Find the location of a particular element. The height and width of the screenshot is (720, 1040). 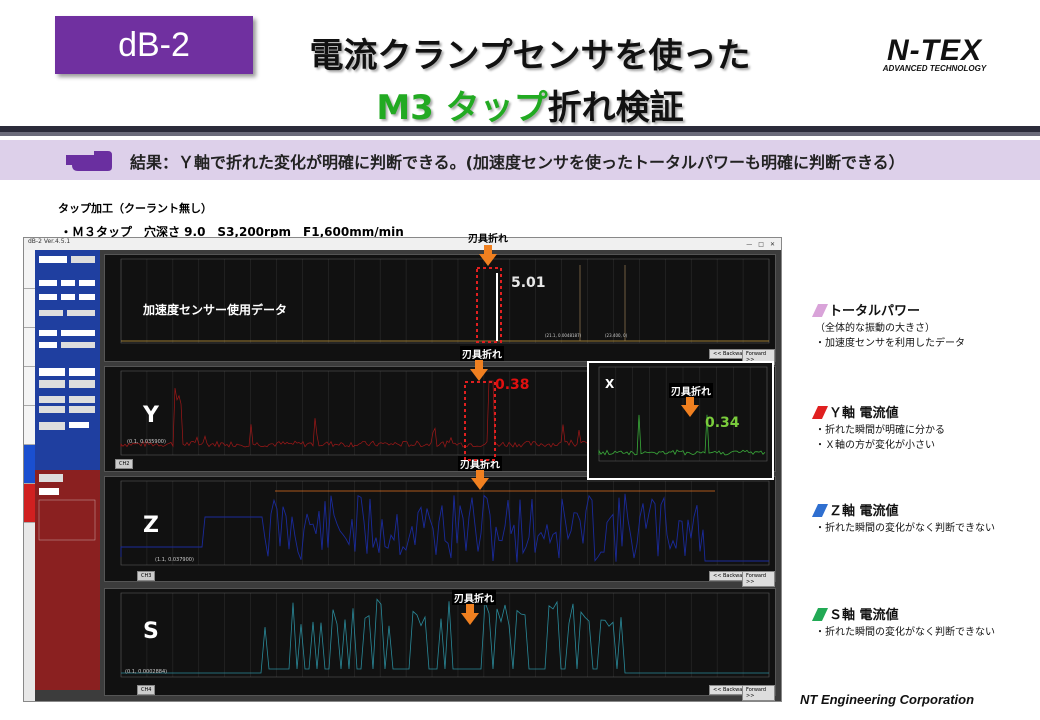

z-readout: (1.1, 0.037900) is located at coordinates (174, 560).